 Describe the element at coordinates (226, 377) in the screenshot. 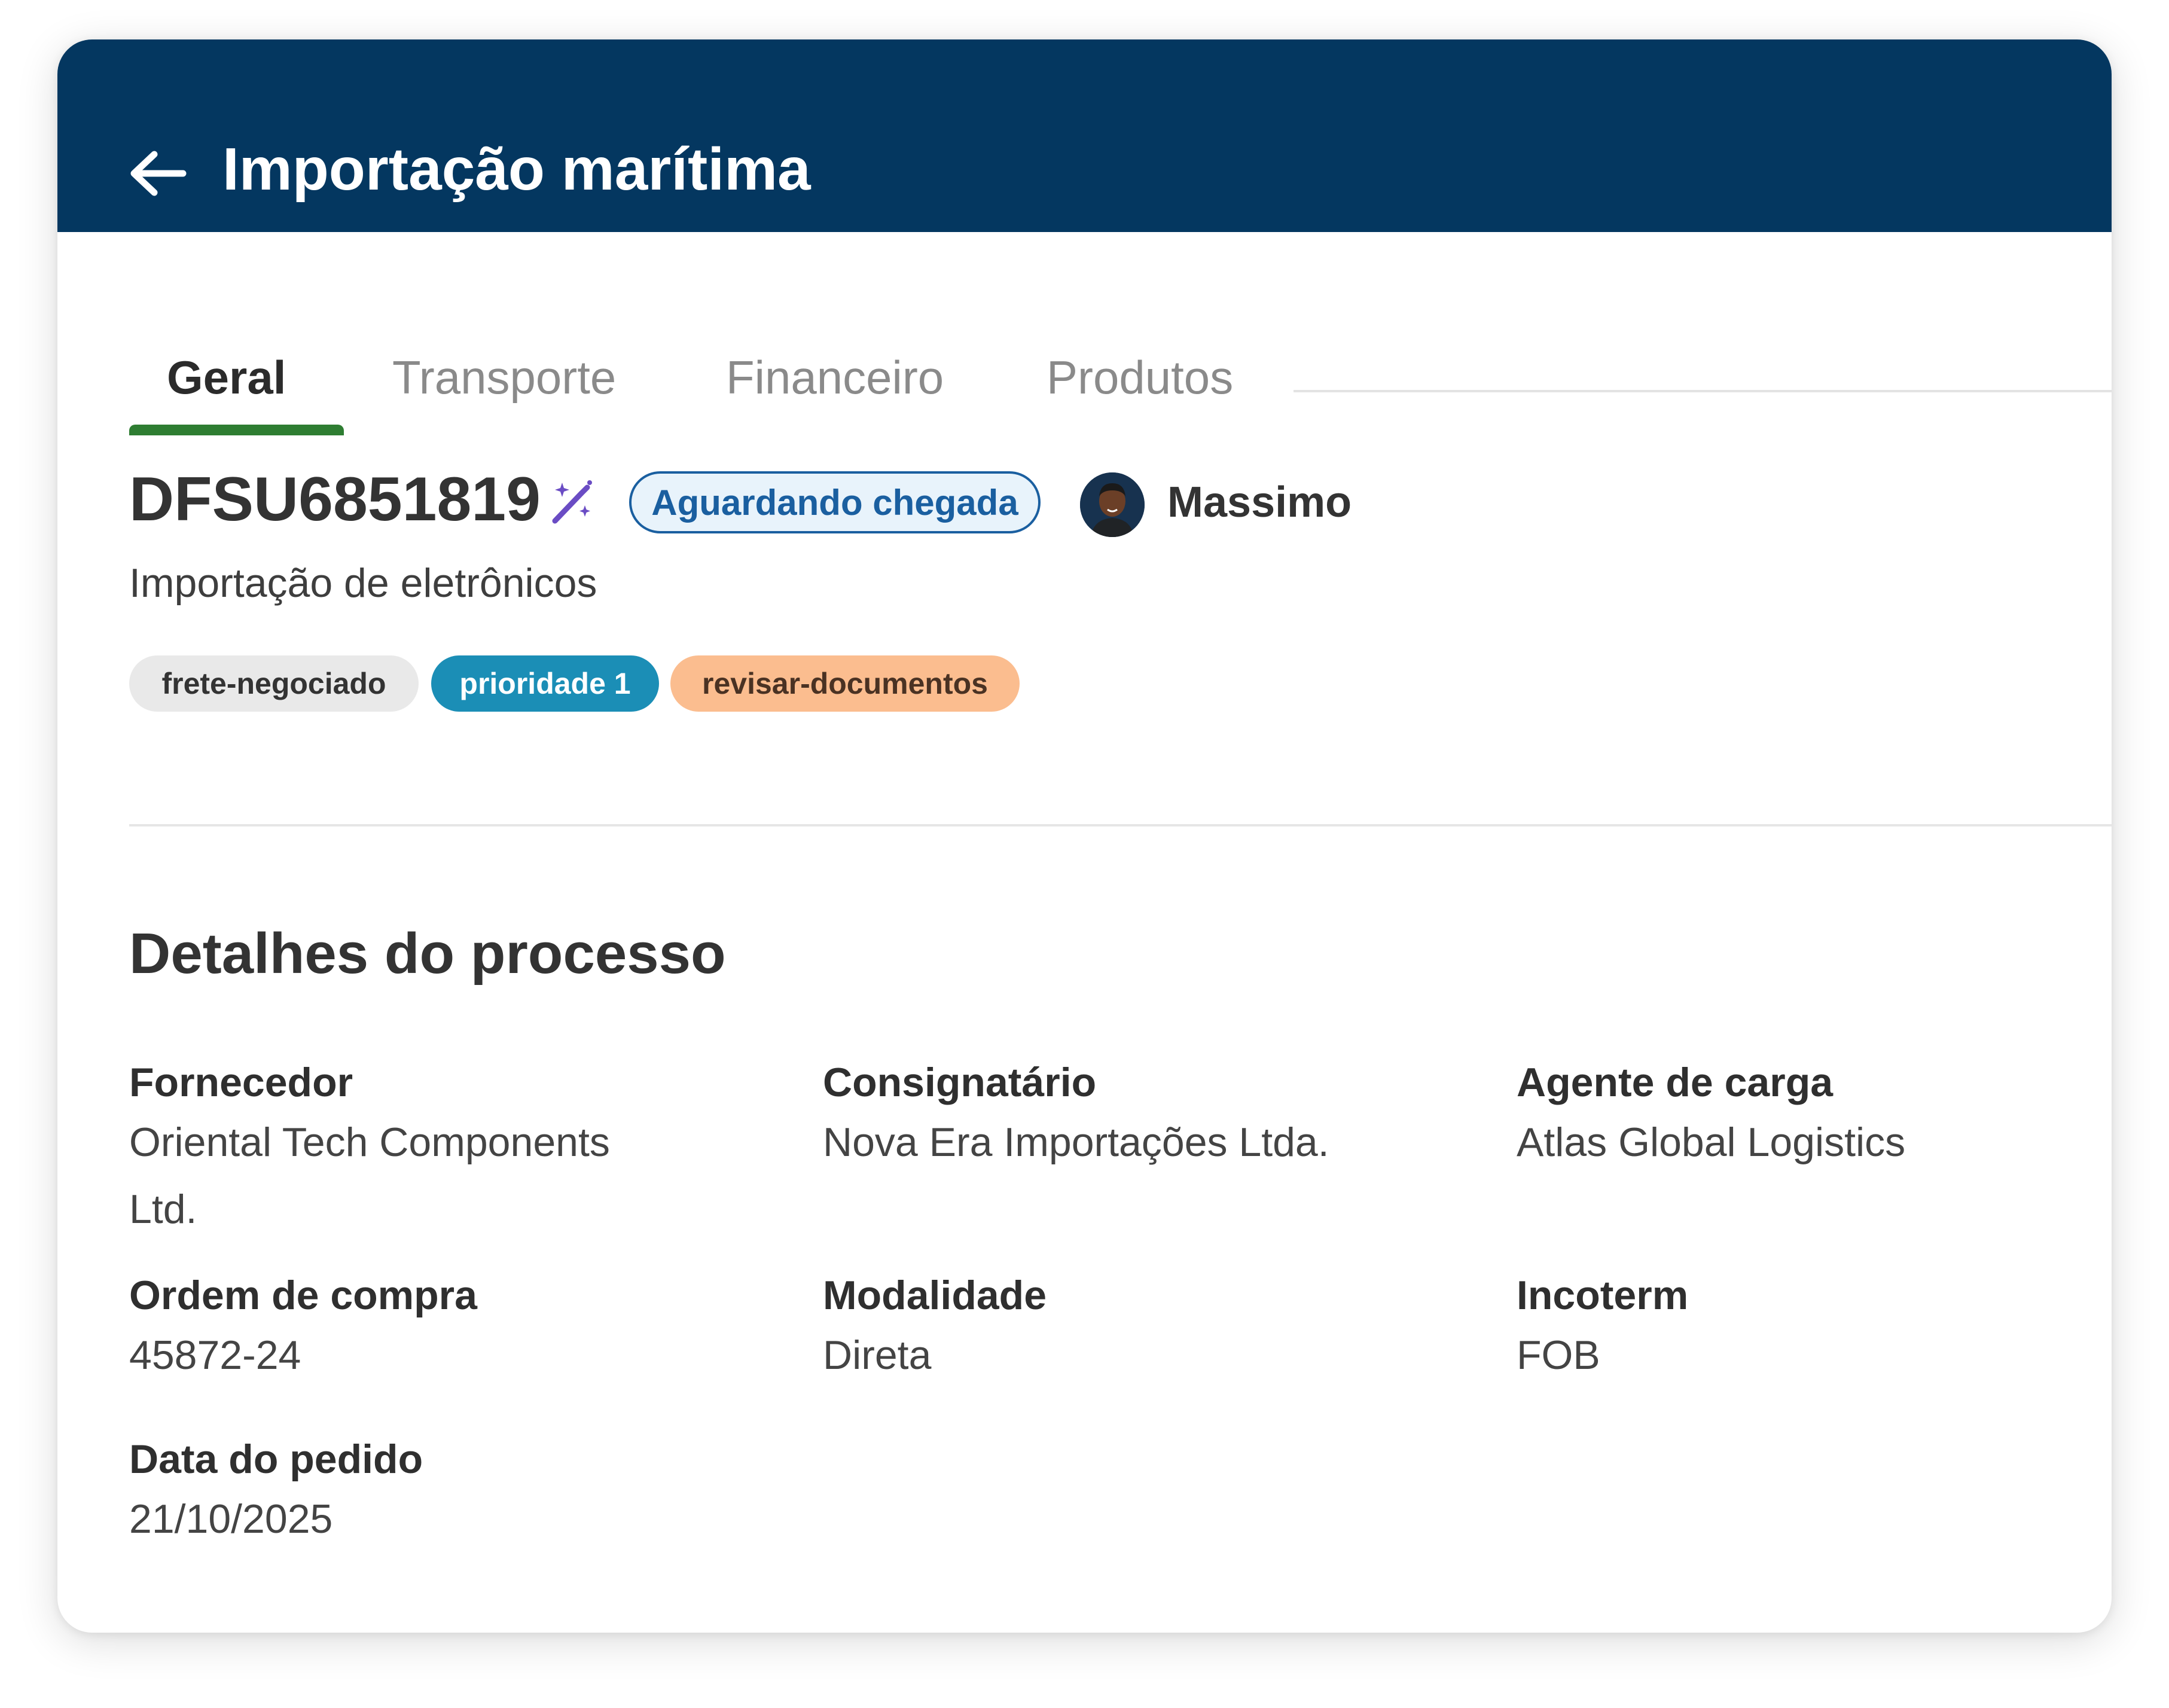

I see `tab-geral: Geral` at that location.